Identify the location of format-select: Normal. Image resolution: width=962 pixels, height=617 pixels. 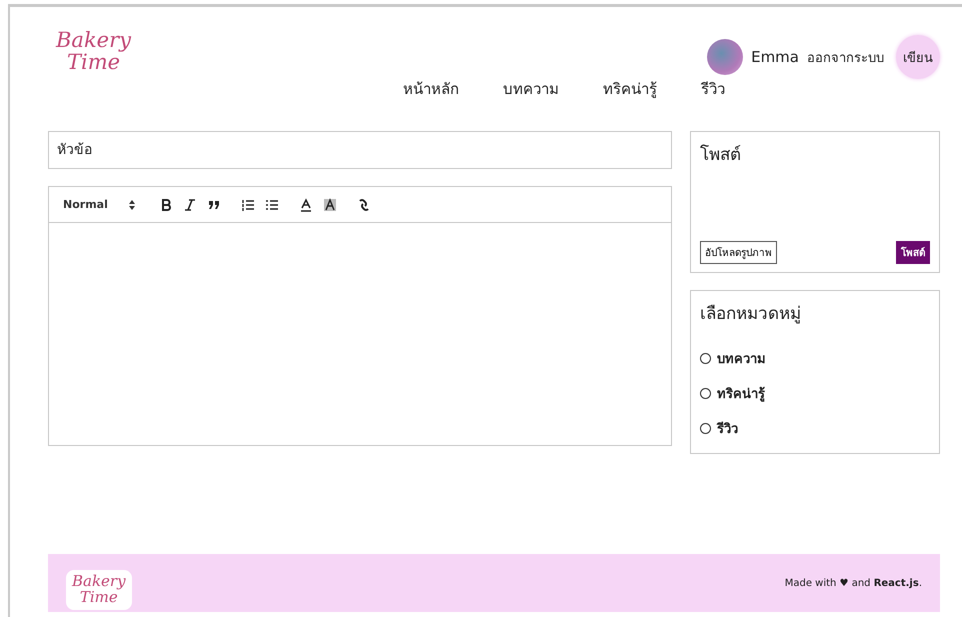
(96, 204).